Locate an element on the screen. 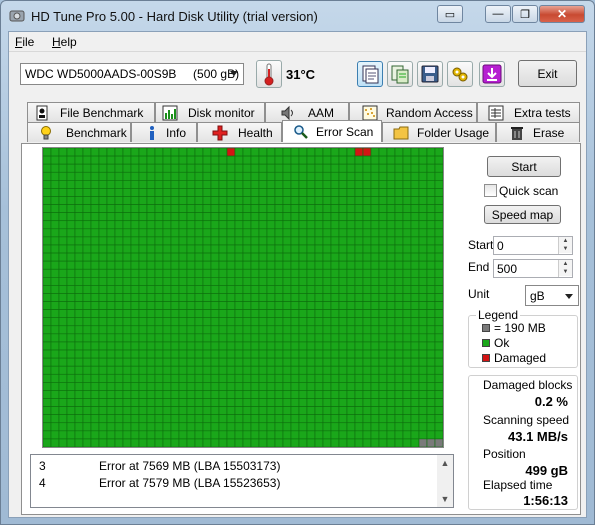  tab-label: Health is located at coordinates (255, 133).